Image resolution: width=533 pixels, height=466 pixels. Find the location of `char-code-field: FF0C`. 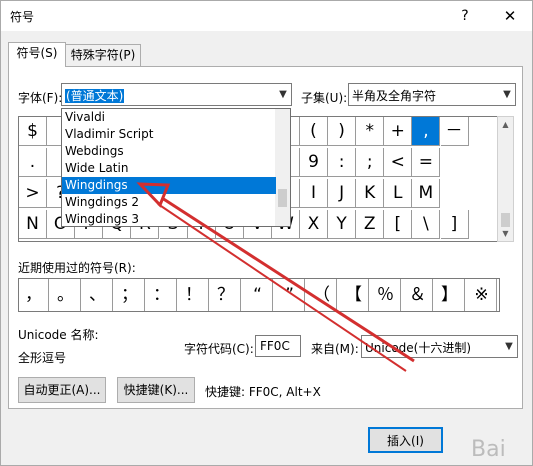

char-code-field: FF0C is located at coordinates (278, 346).